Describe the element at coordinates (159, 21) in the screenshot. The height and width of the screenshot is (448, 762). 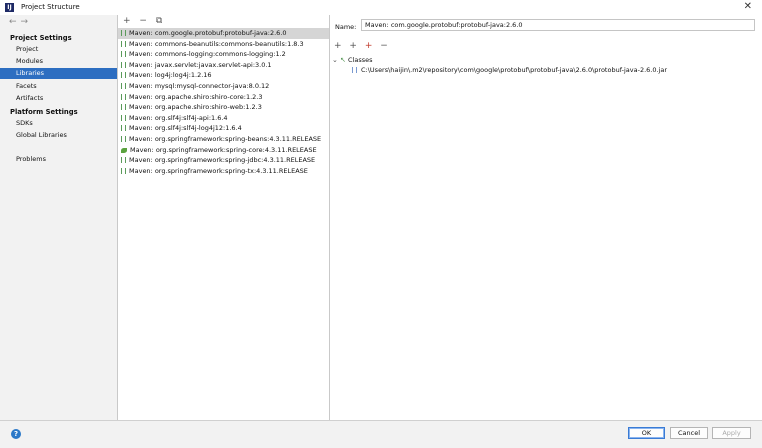
I see `copy-library-icon: ⧉` at that location.